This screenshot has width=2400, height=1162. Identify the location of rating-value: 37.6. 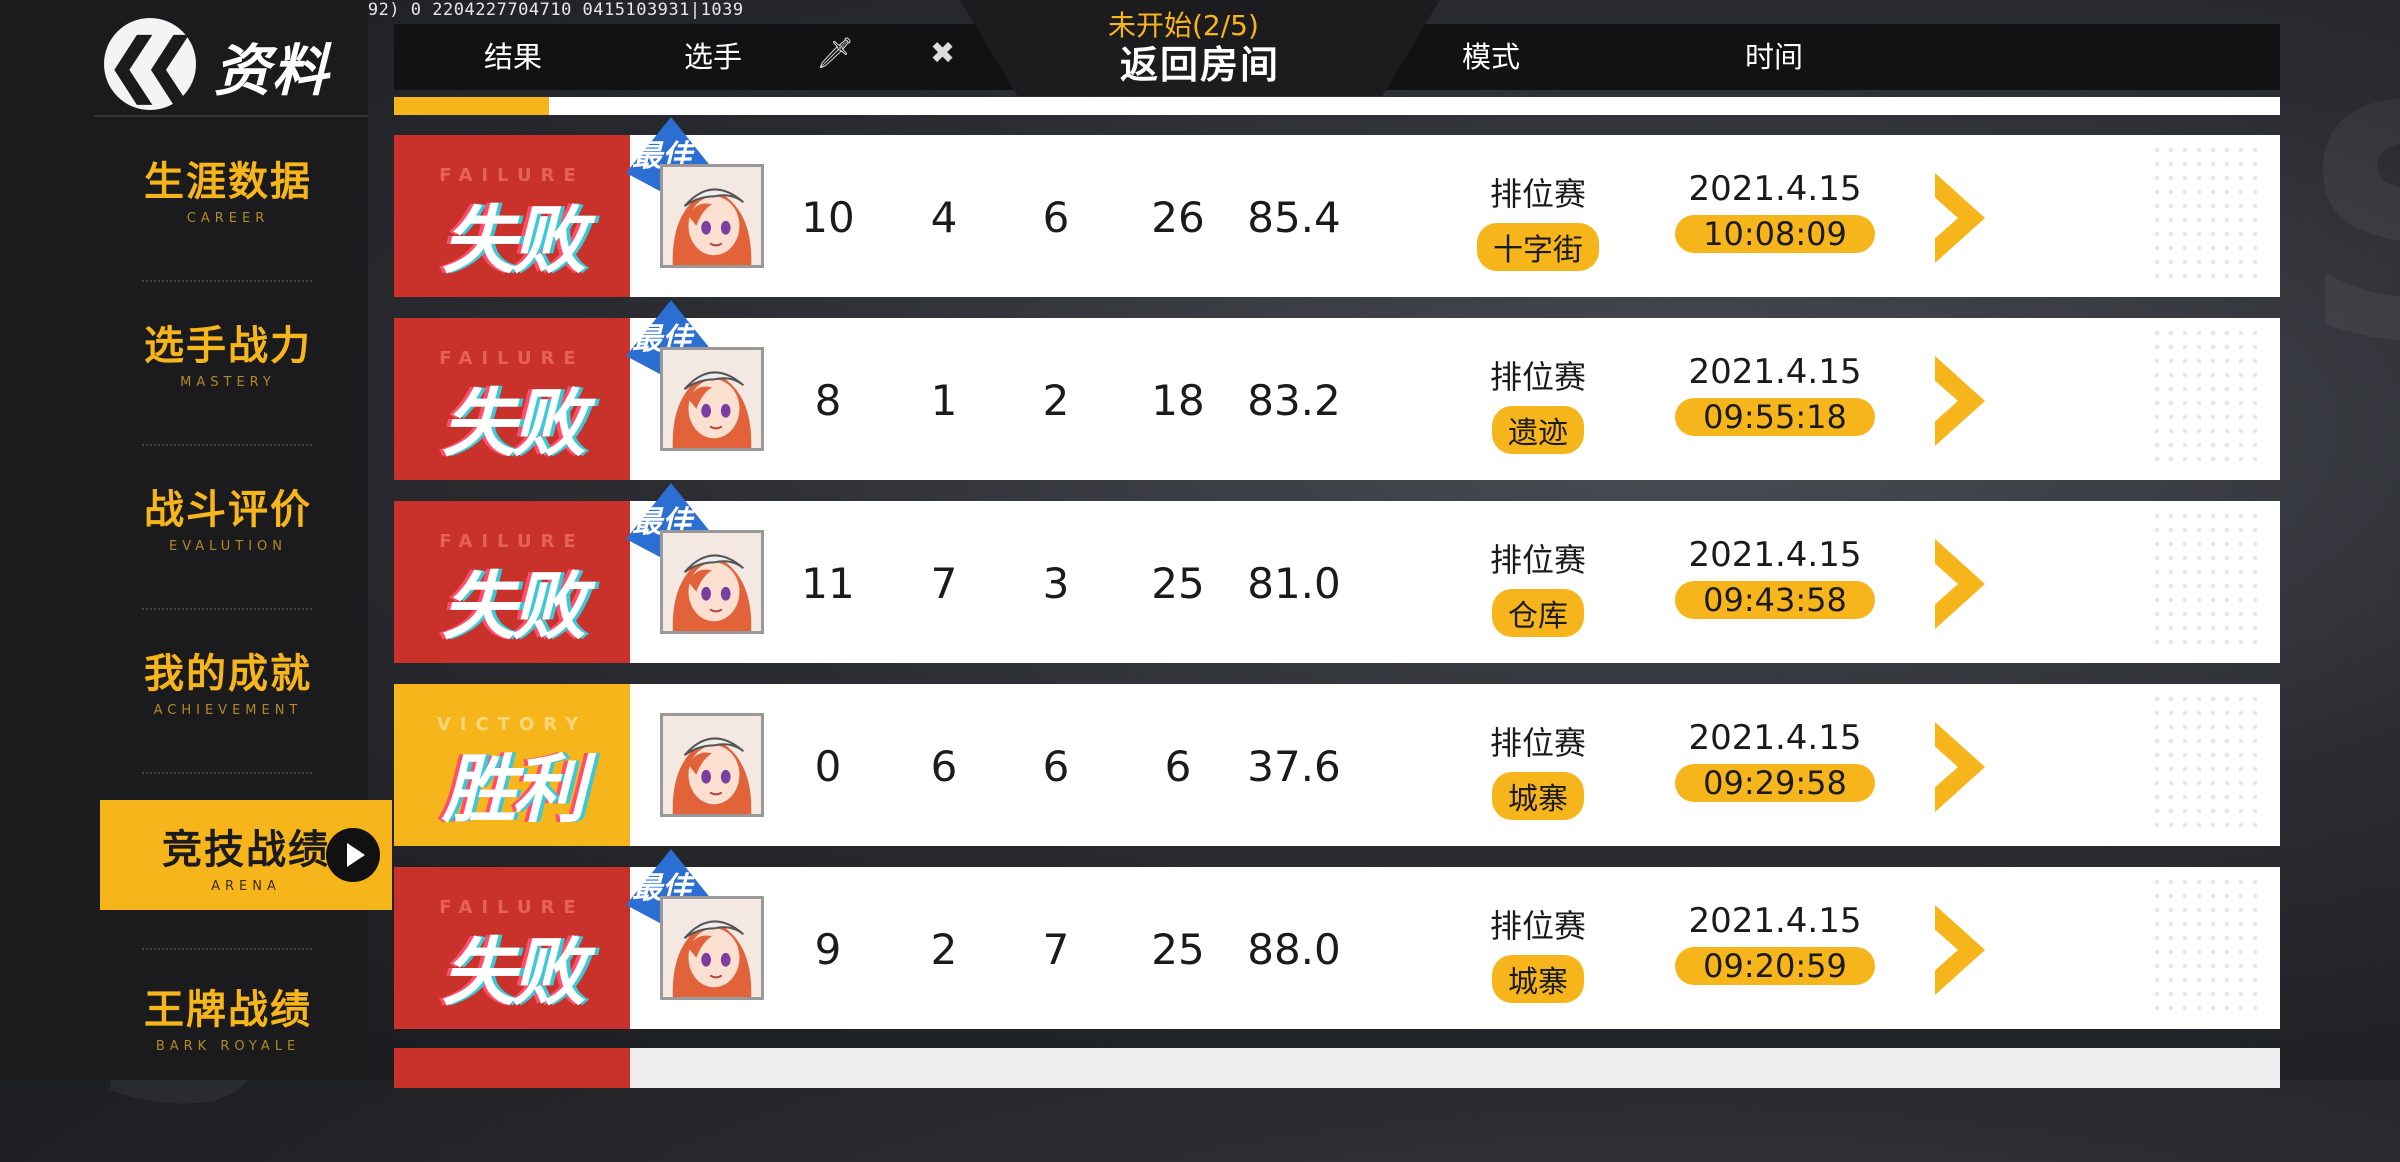
(1294, 766).